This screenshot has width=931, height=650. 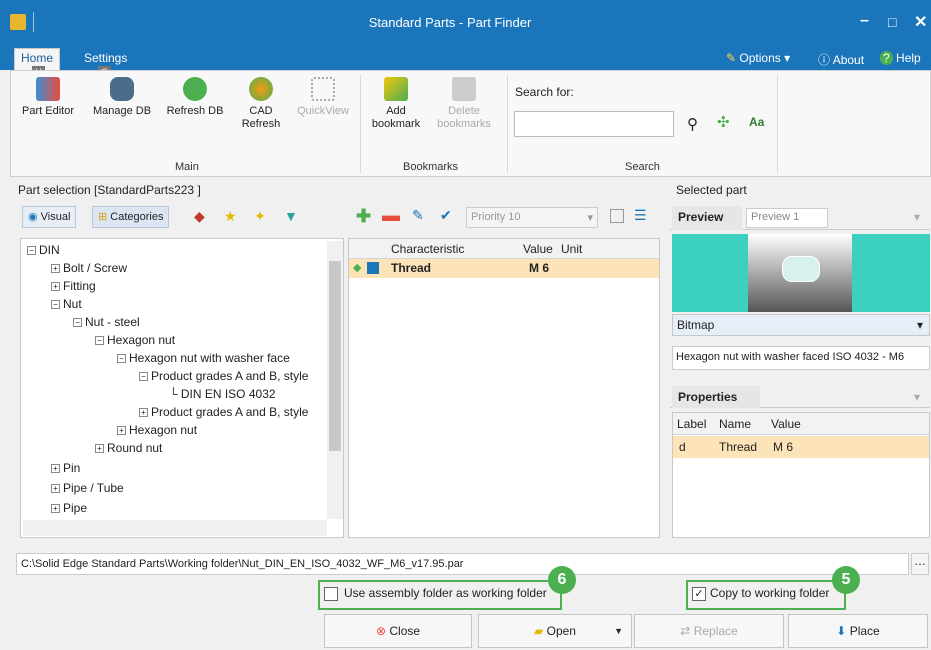 I want to click on open-button: ▰ Open ▼, so click(x=555, y=631).